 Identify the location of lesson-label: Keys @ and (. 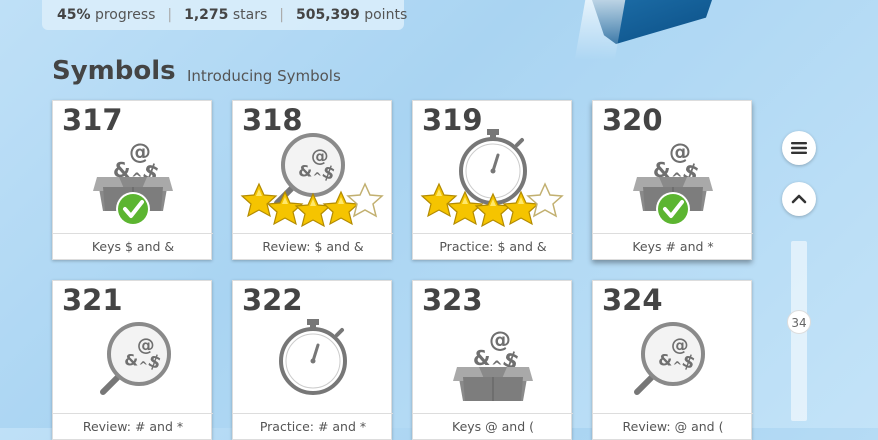
(493, 426).